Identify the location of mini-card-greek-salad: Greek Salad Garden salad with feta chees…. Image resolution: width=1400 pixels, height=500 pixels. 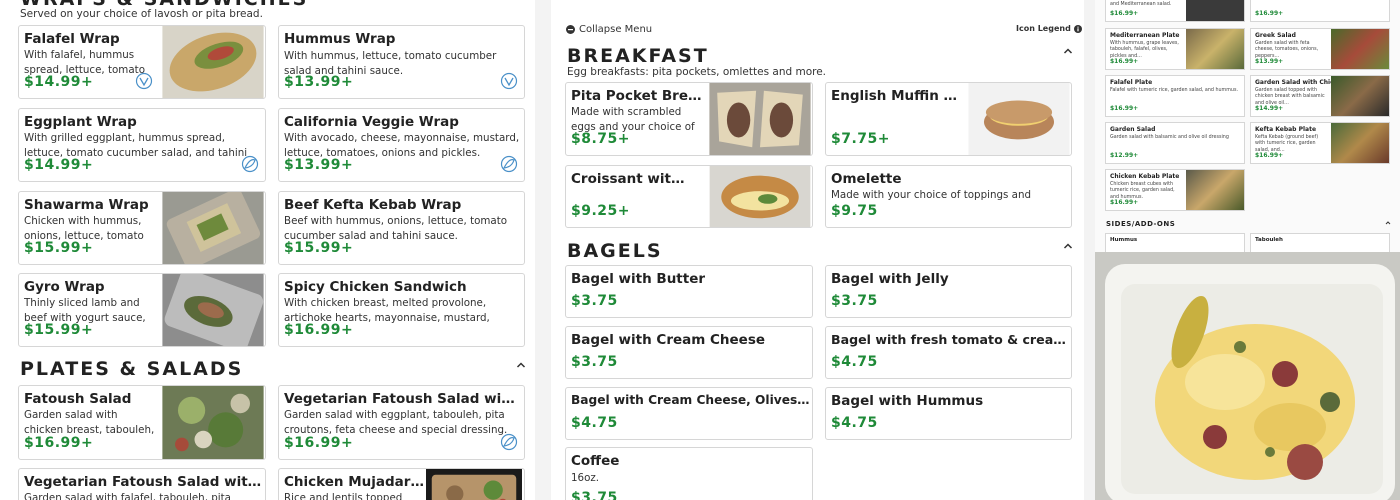
(1320, 49).